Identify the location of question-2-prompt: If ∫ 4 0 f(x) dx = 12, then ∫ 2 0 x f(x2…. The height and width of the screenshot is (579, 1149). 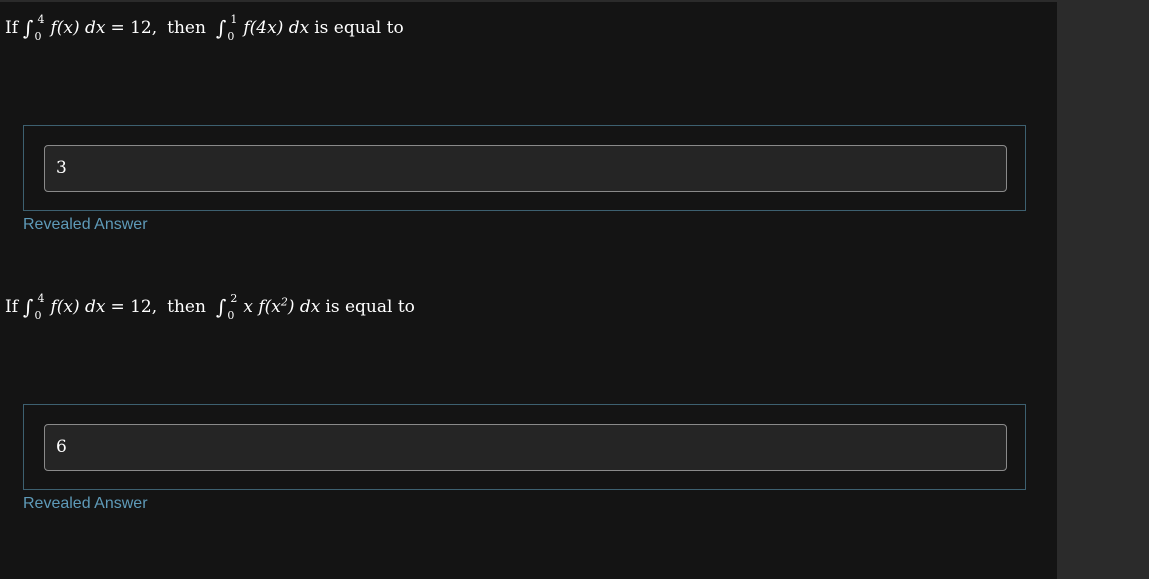
(210, 307).